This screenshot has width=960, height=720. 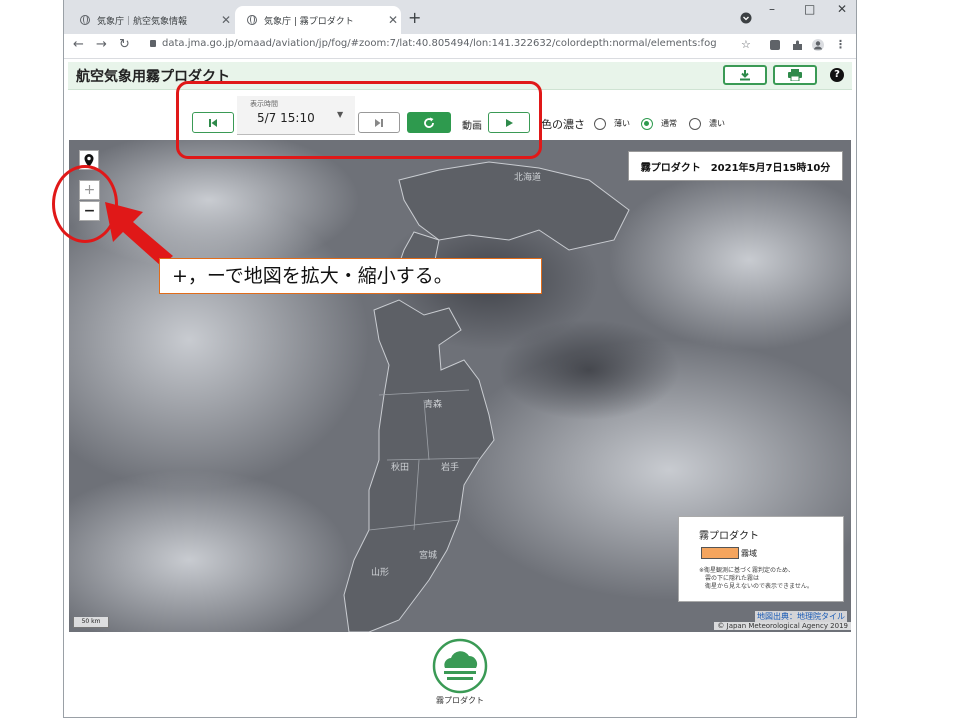 What do you see at coordinates (414, 17) in the screenshot?
I see `new-tab-button: +` at bounding box center [414, 17].